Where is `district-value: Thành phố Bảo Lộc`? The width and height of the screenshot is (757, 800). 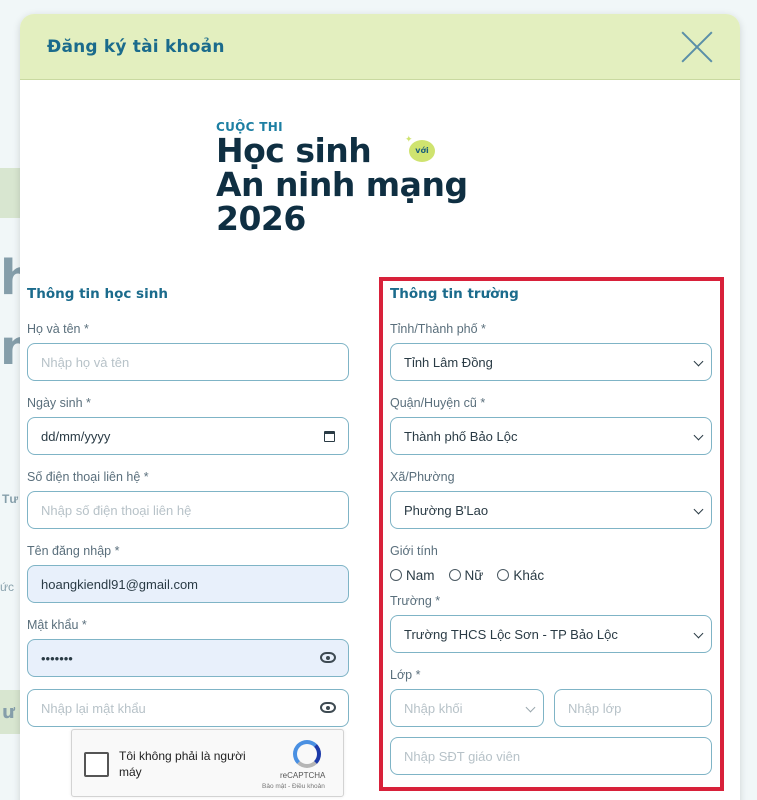 district-value: Thành phố Bảo Lộc is located at coordinates (461, 436).